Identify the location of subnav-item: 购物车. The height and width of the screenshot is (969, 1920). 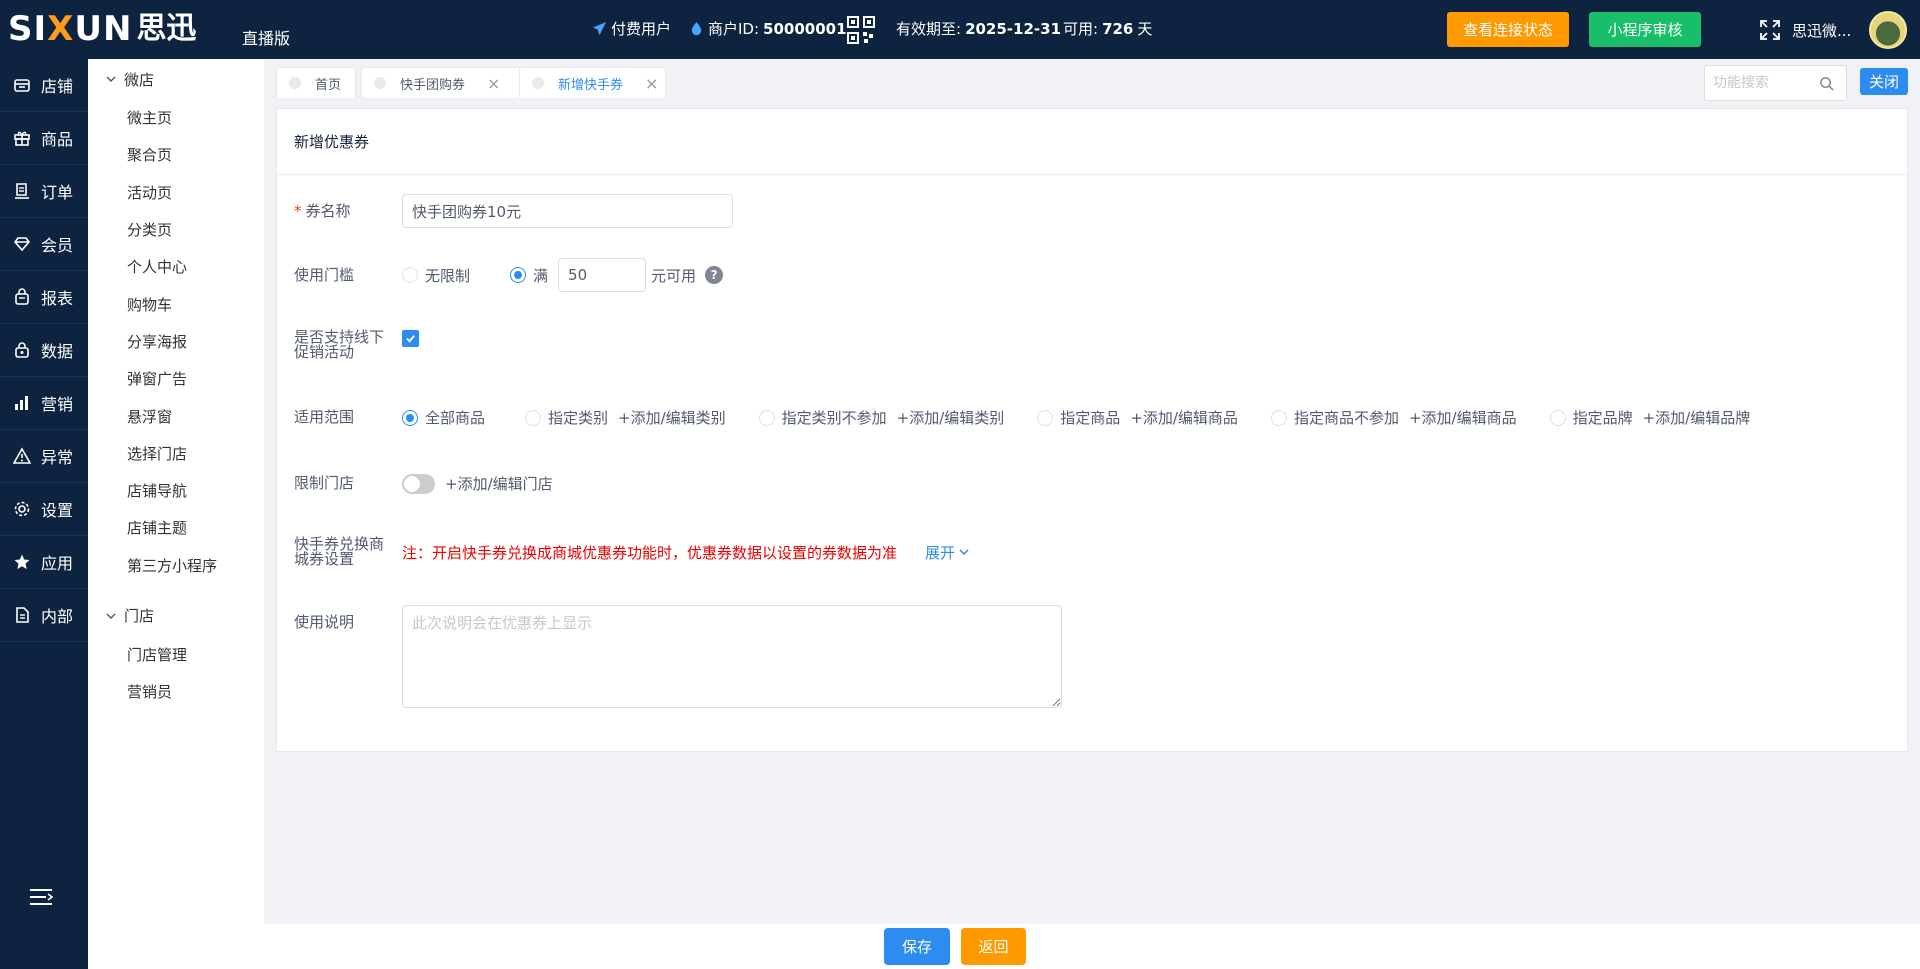
(176, 303).